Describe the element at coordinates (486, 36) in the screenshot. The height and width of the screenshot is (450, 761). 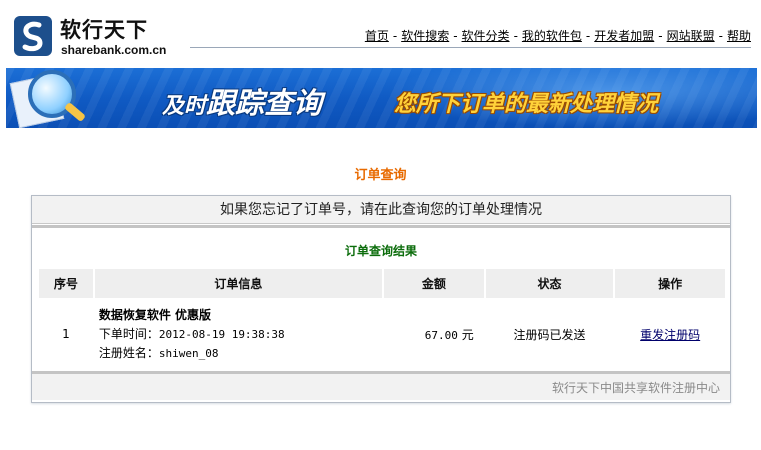
I see `nav-software-categories: 软件分类` at that location.